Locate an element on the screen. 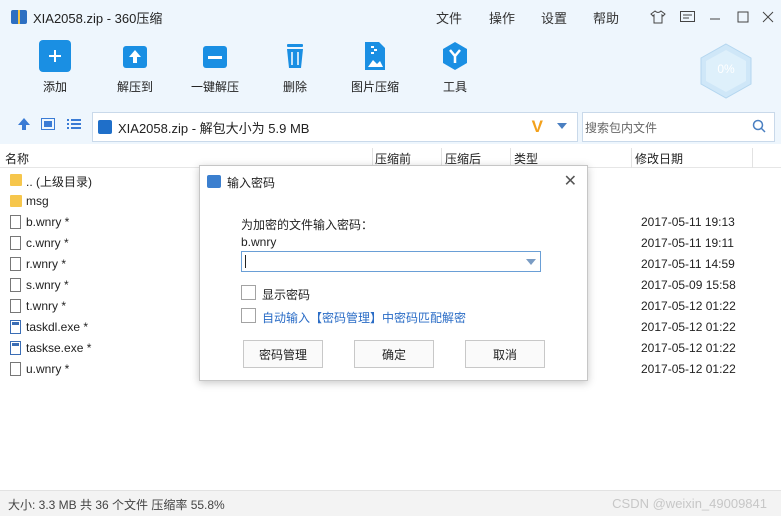 The height and width of the screenshot is (516, 781). file-name: u.wnry * is located at coordinates (48, 369).